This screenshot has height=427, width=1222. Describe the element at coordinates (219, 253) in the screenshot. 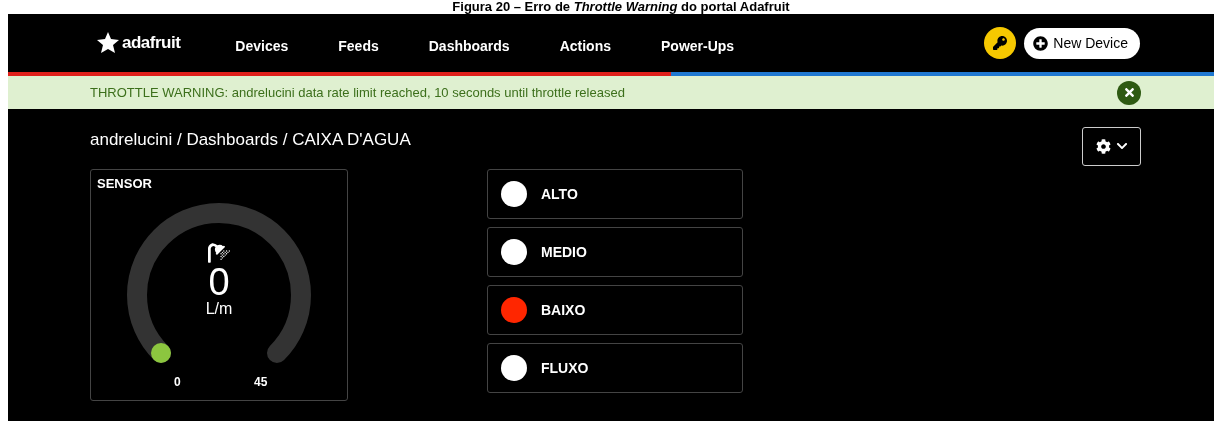

I see `shower-icon` at that location.